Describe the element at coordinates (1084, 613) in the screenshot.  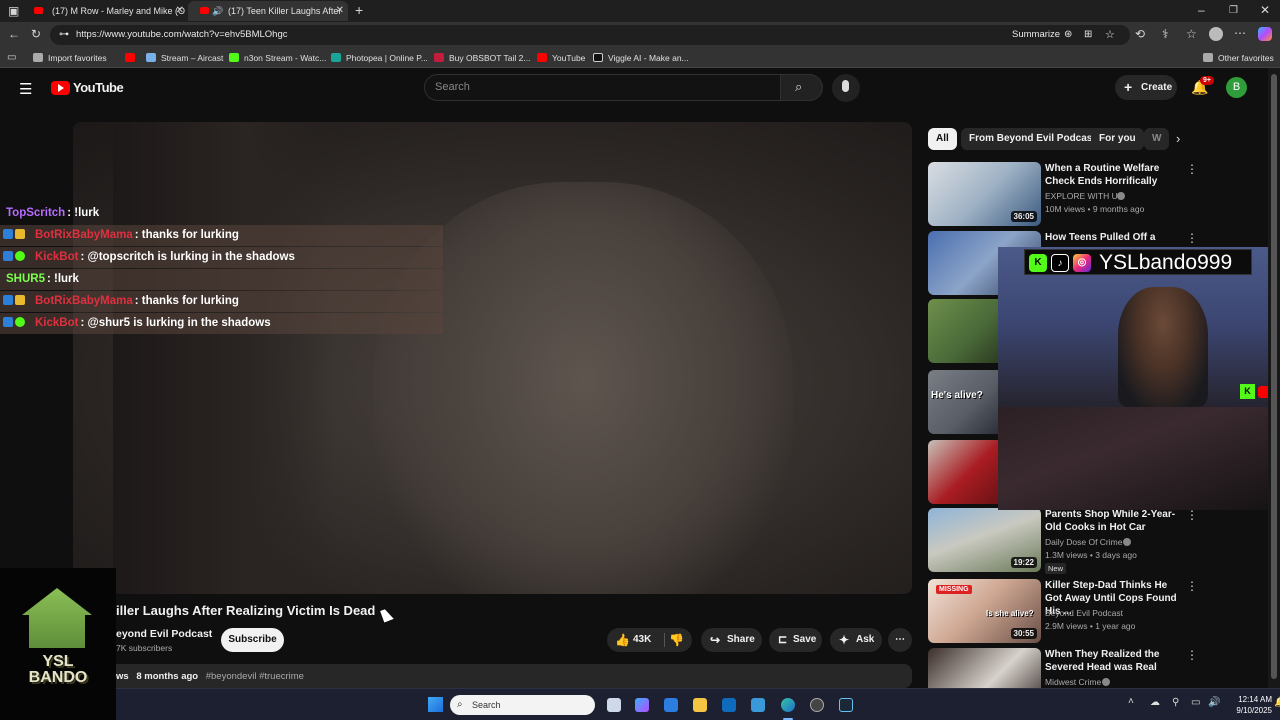
I see `recommendation-channel: Beyond Evil Podcast` at that location.